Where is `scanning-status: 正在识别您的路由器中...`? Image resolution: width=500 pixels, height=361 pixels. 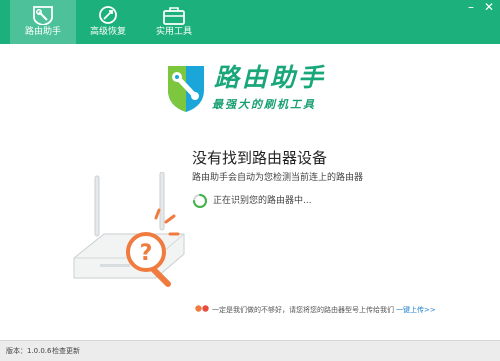
scanning-status: 正在识别您的路由器中... is located at coordinates (262, 201).